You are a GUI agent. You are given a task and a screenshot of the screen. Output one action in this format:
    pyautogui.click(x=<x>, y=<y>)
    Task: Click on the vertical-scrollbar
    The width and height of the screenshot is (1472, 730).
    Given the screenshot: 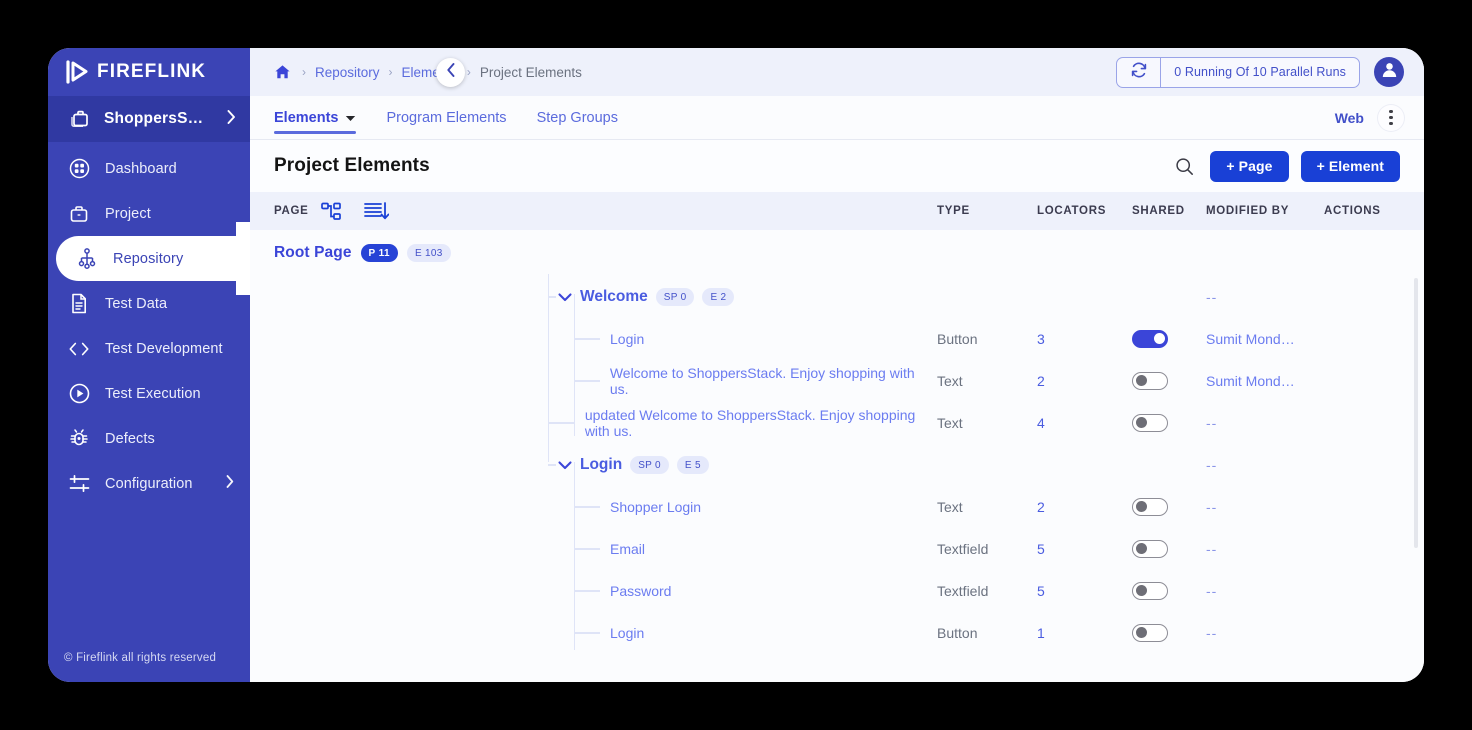 What is the action you would take?
    pyautogui.click(x=1416, y=413)
    